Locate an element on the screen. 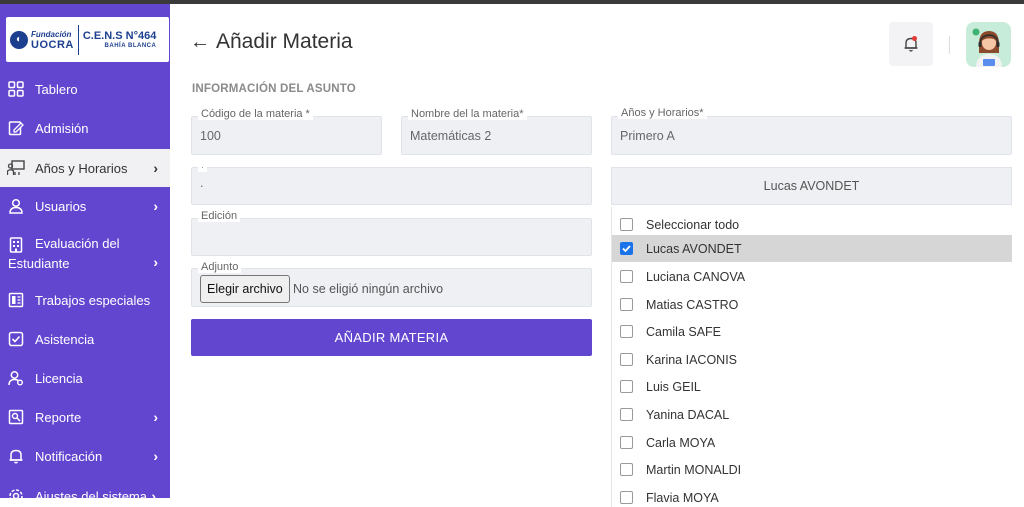 This screenshot has height=507, width=1024. notifications-button is located at coordinates (911, 44).